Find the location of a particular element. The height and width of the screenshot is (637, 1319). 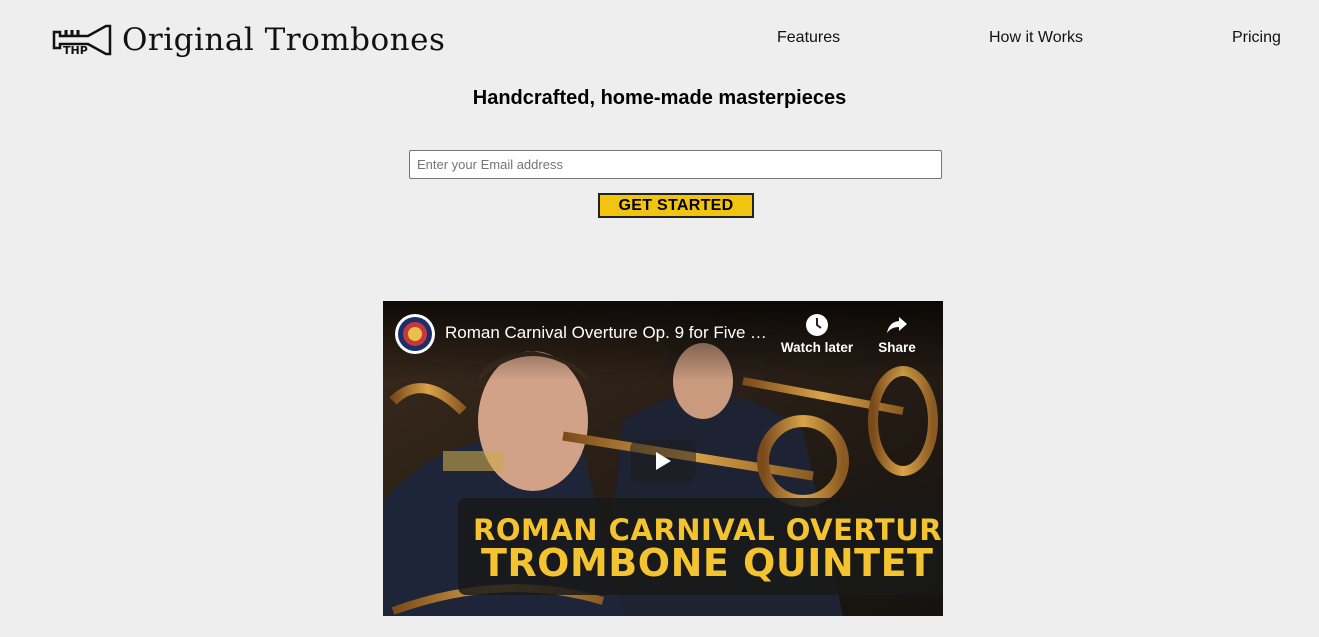

nav-pricing: Pricing is located at coordinates (1256, 38).